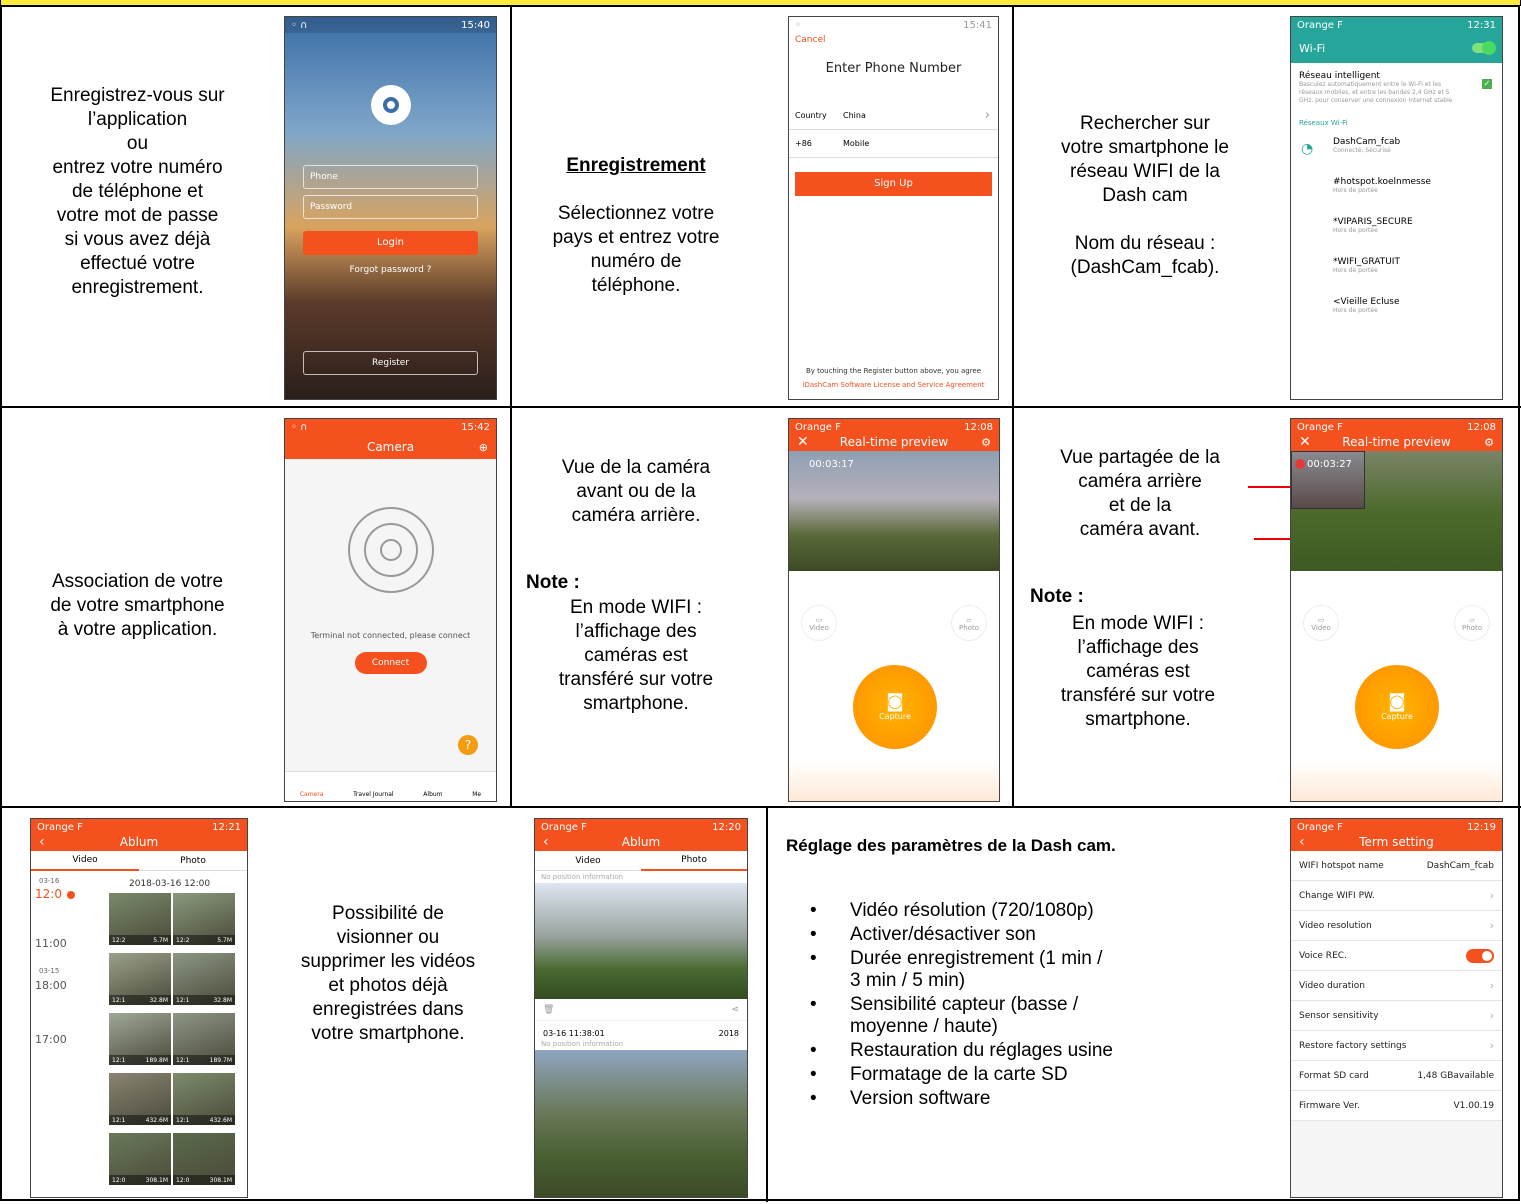 The image size is (1521, 1204). I want to click on tab-me: Me, so click(476, 794).